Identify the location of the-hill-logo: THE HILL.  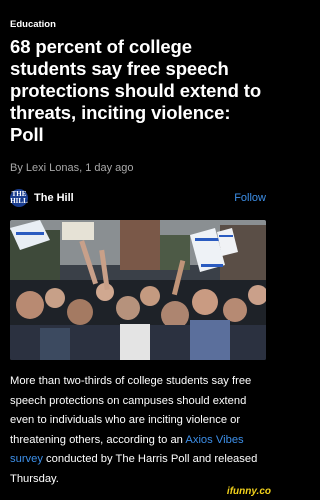
(19, 198).